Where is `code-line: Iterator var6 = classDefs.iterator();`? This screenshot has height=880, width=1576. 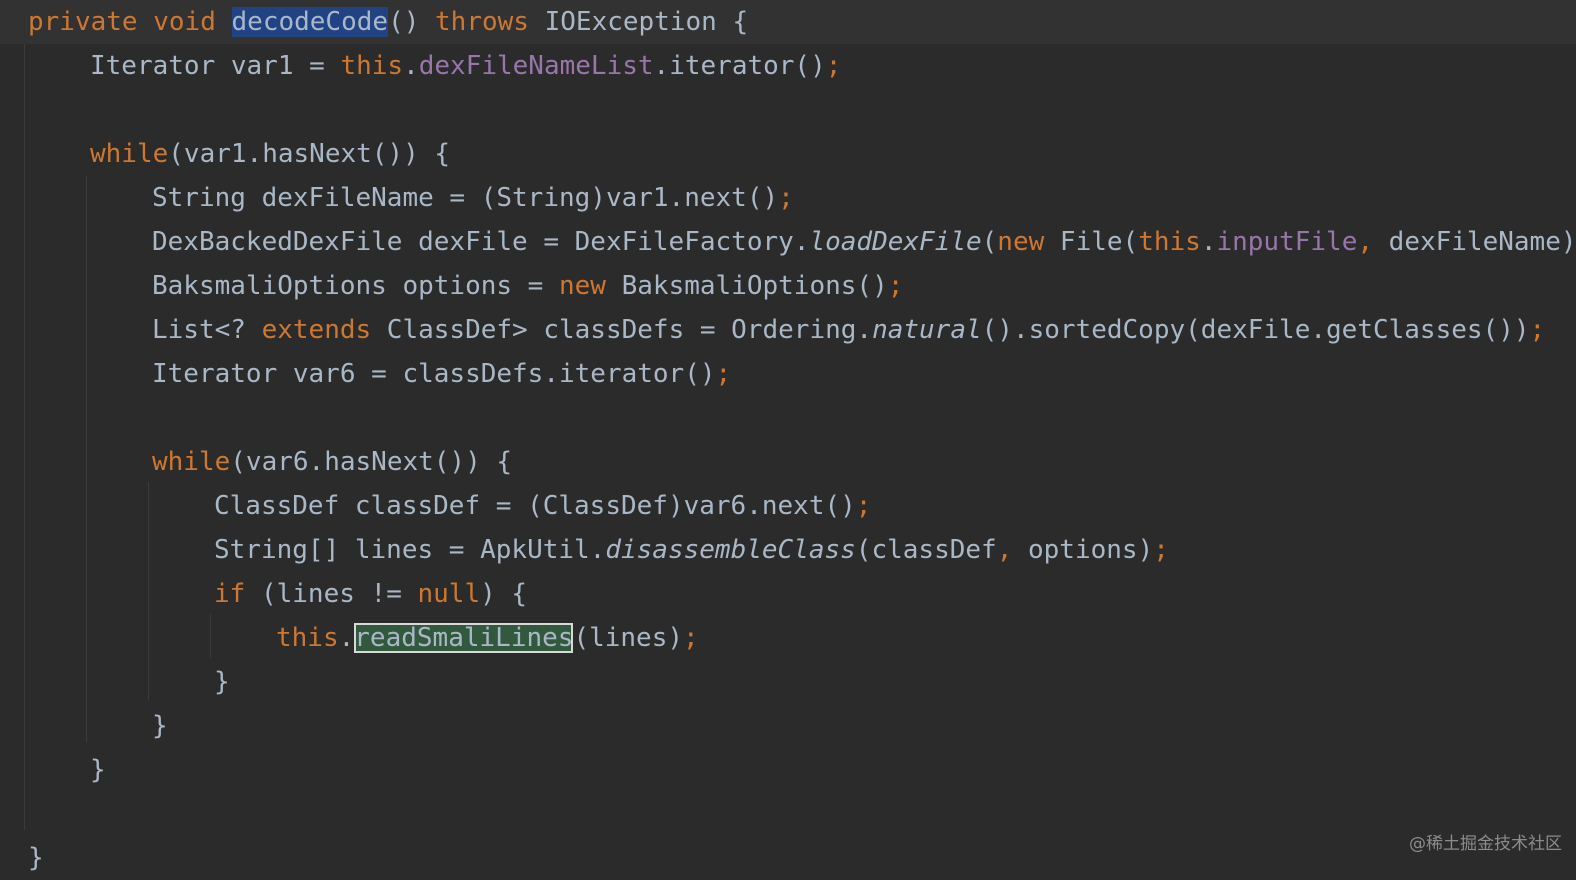 code-line: Iterator var6 = classDefs.iterator(); is located at coordinates (441, 374).